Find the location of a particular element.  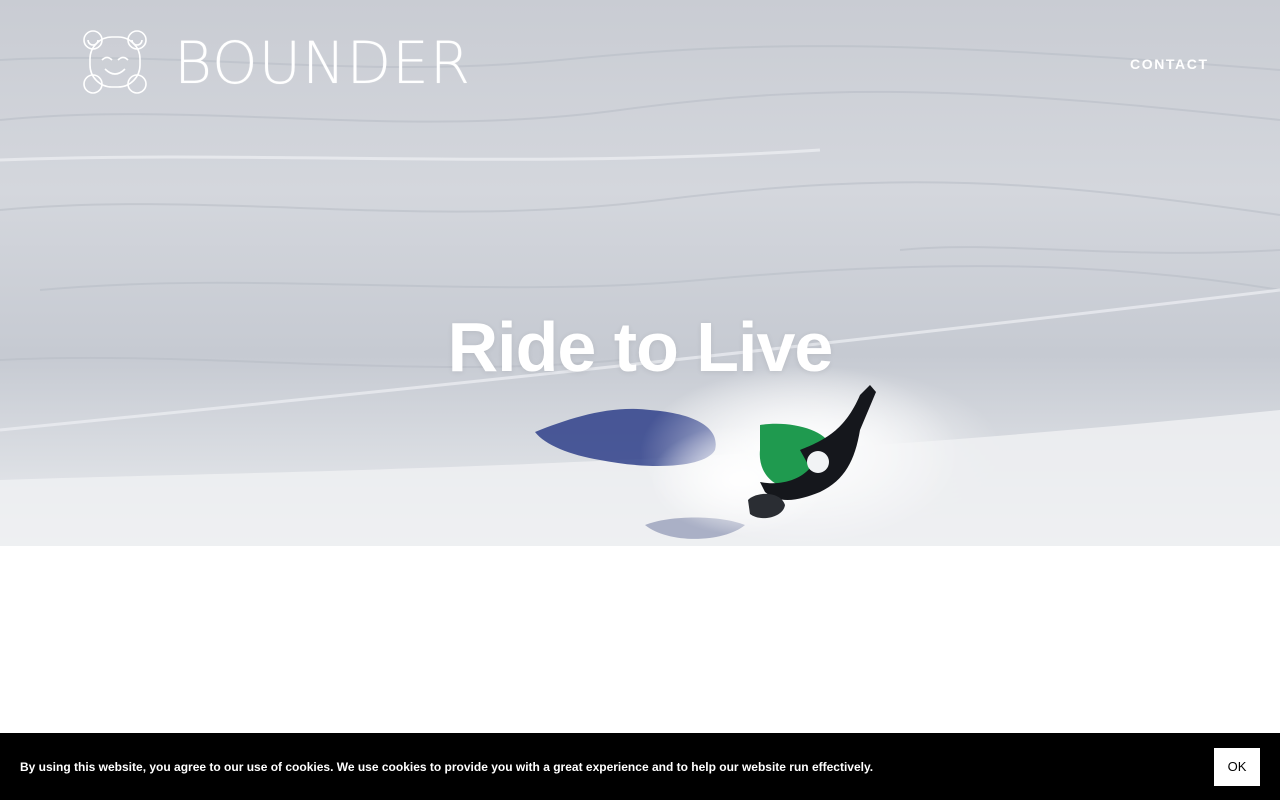

hero-headline: Ride to Live is located at coordinates (640, 347).